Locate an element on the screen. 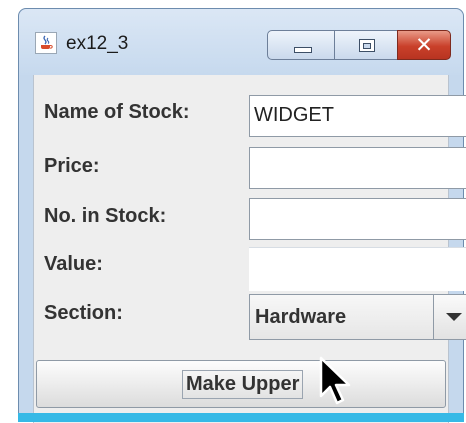  no-in-stock-field is located at coordinates (357, 219).